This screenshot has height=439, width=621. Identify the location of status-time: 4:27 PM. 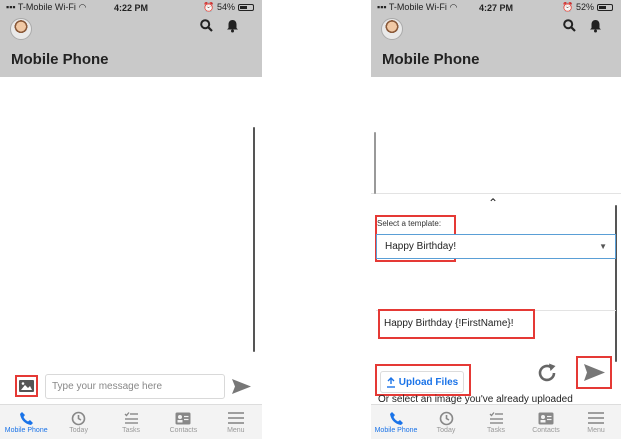
(496, 7).